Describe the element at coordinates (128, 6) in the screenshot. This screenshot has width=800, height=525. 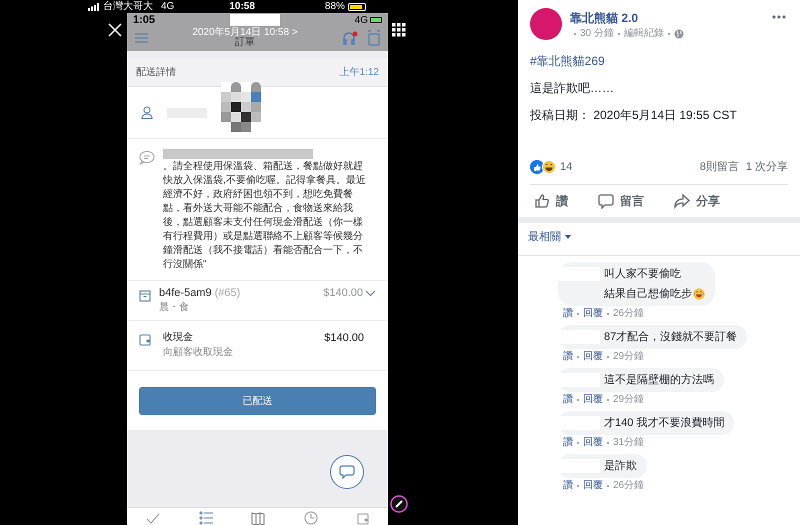
I see `carrier-name: 台灣大哥大` at that location.